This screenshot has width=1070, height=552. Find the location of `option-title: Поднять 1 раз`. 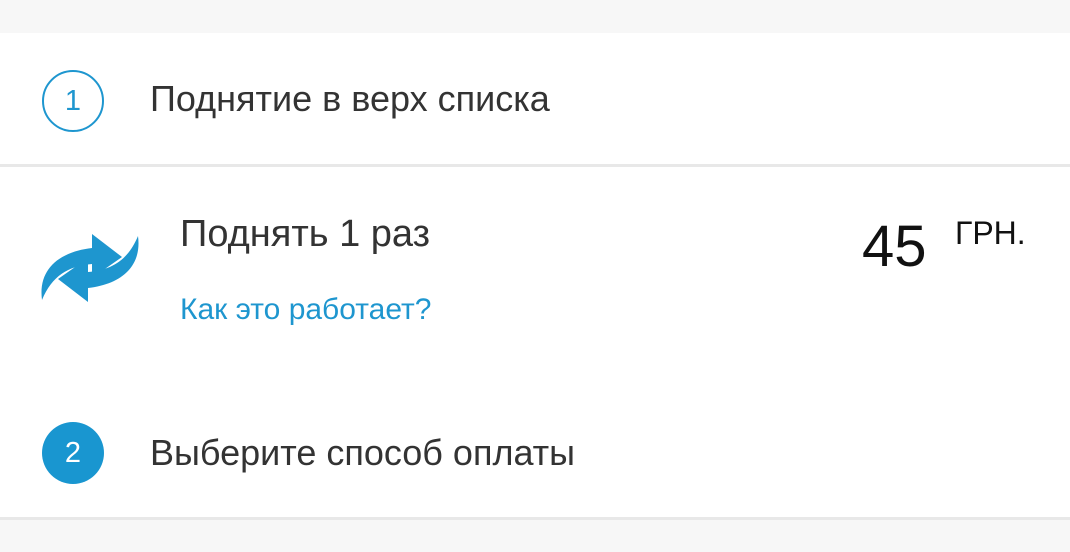

option-title: Поднять 1 раз is located at coordinates (305, 234).